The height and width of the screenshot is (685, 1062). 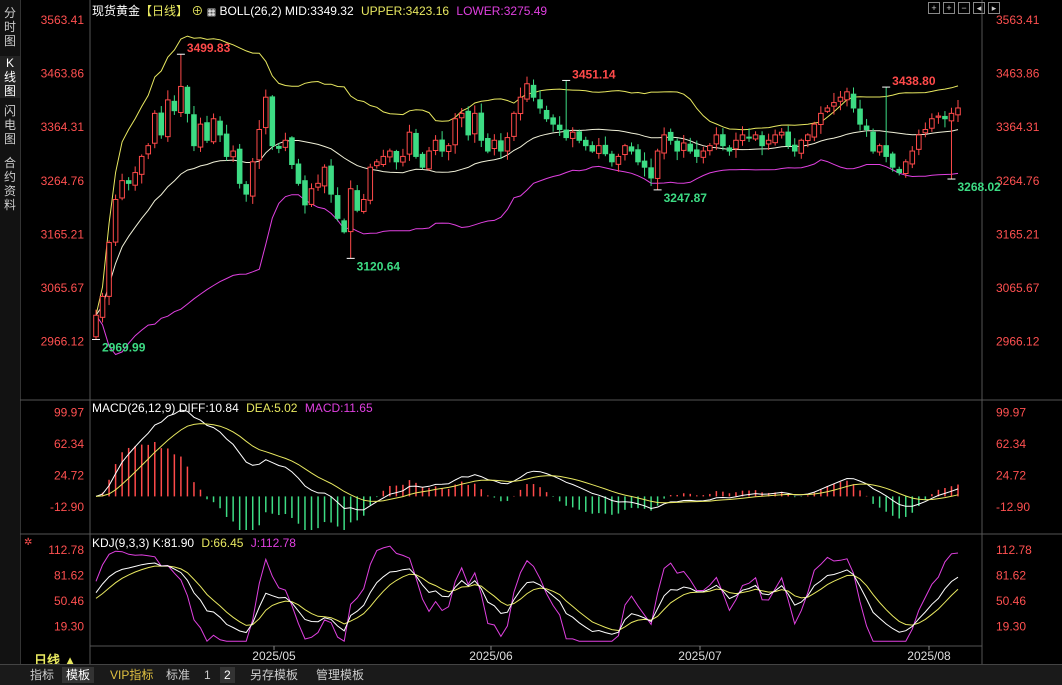 I want to click on macd-diff: DIFF:10.84, so click(x=208, y=408).